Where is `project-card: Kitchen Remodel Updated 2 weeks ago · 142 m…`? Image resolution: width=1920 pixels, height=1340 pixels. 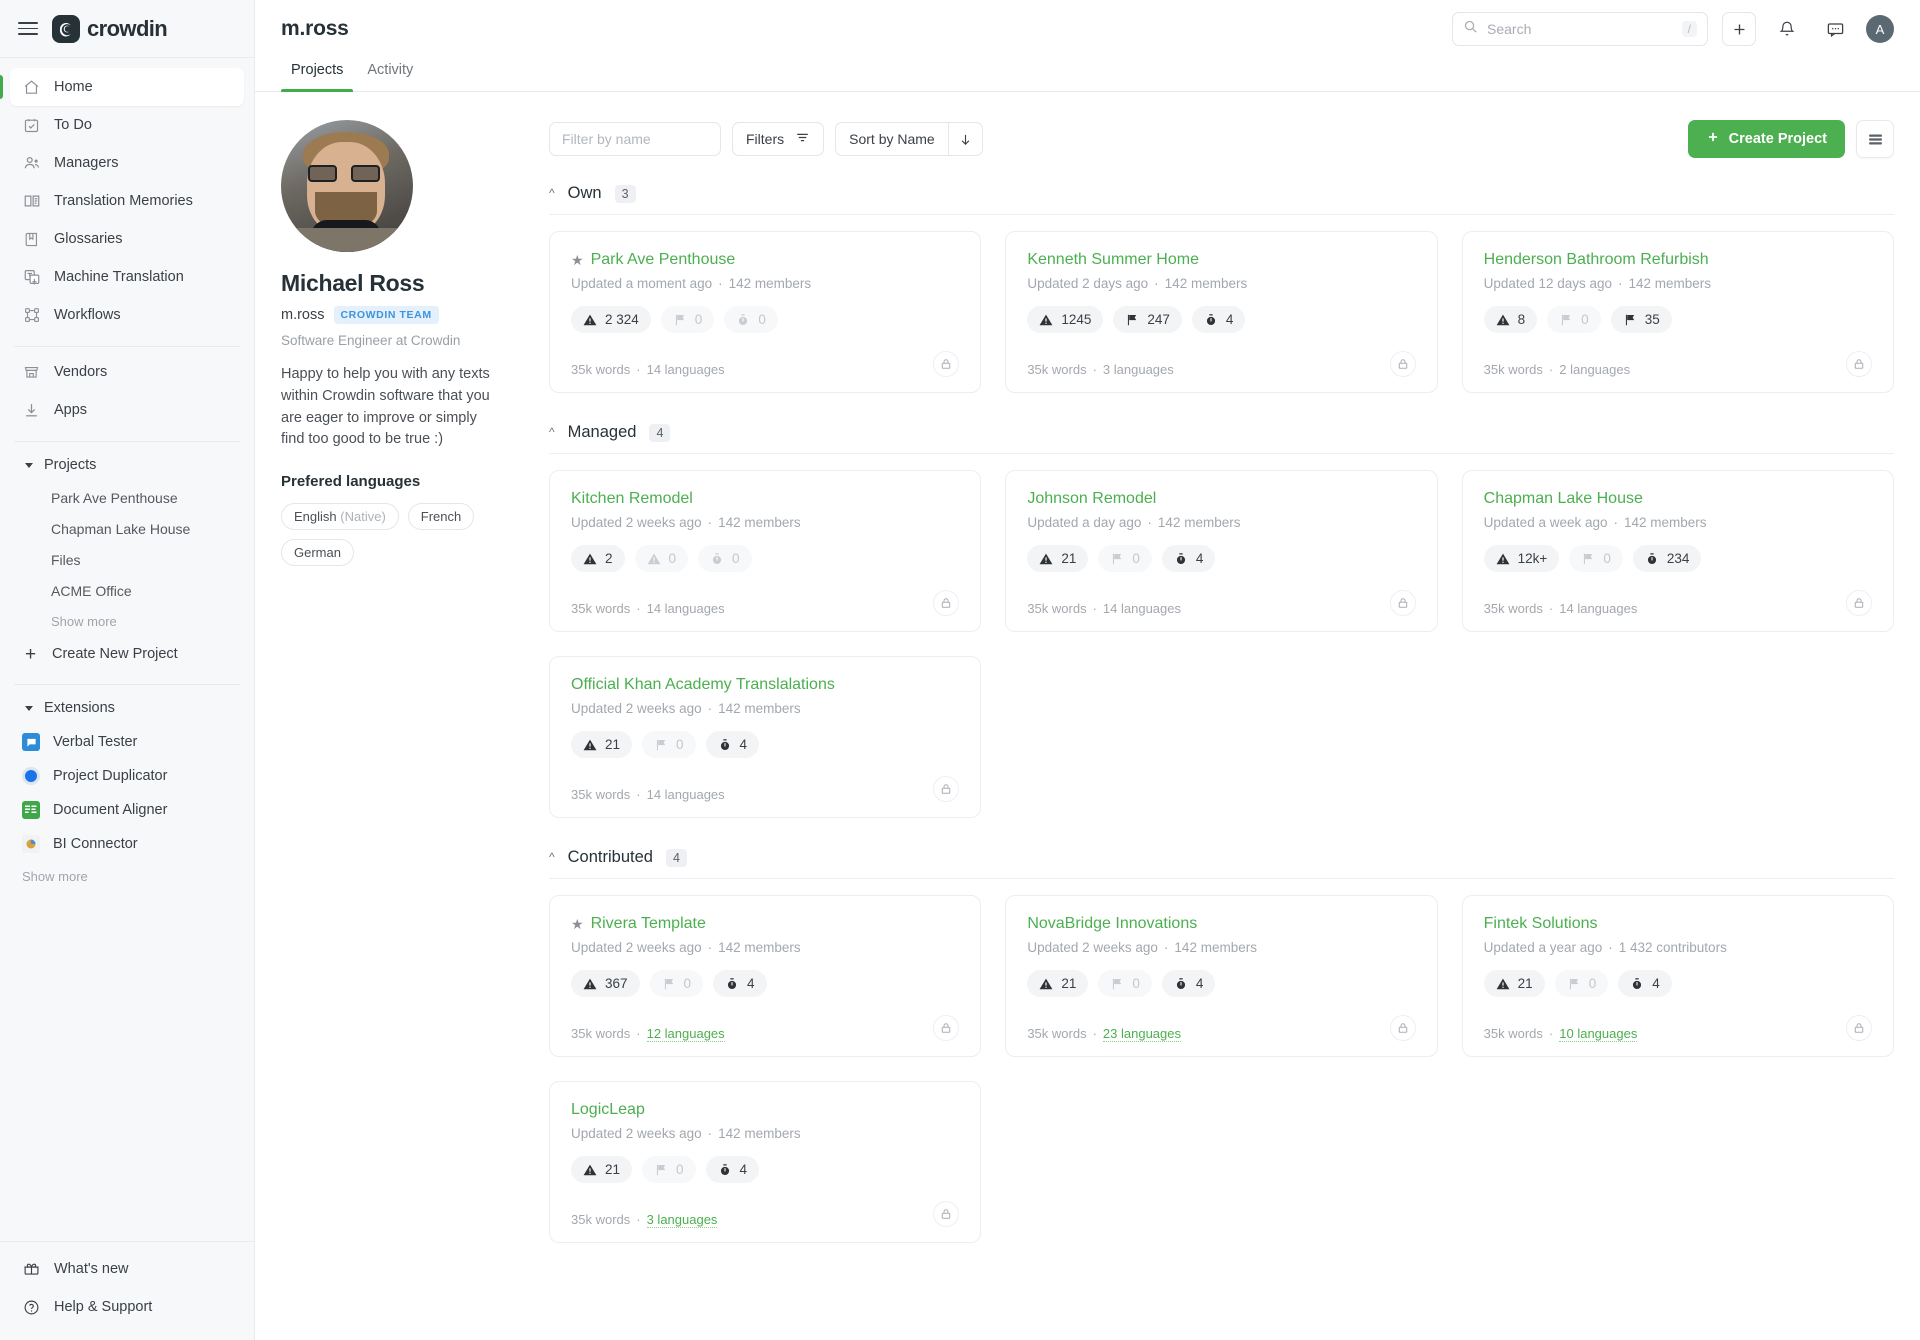
project-card: Kitchen Remodel Updated 2 weeks ago · 142 m… is located at coordinates (765, 551).